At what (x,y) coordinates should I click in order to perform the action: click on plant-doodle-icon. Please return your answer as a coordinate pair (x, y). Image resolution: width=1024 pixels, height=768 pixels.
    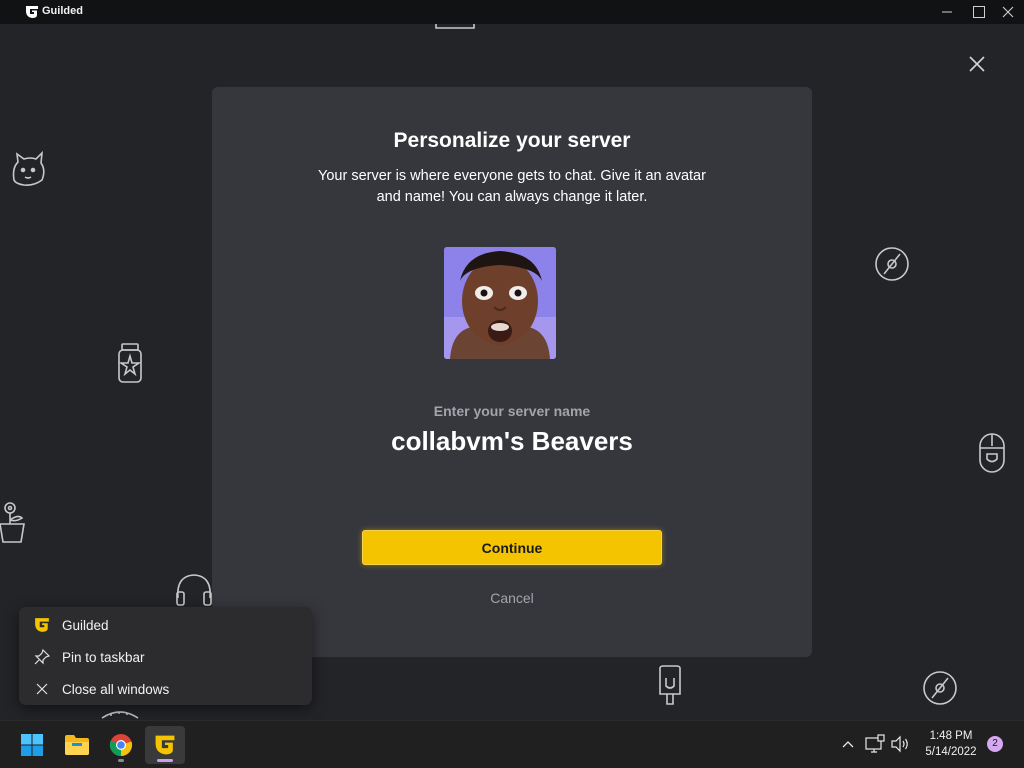
    Looking at the image, I should click on (13, 523).